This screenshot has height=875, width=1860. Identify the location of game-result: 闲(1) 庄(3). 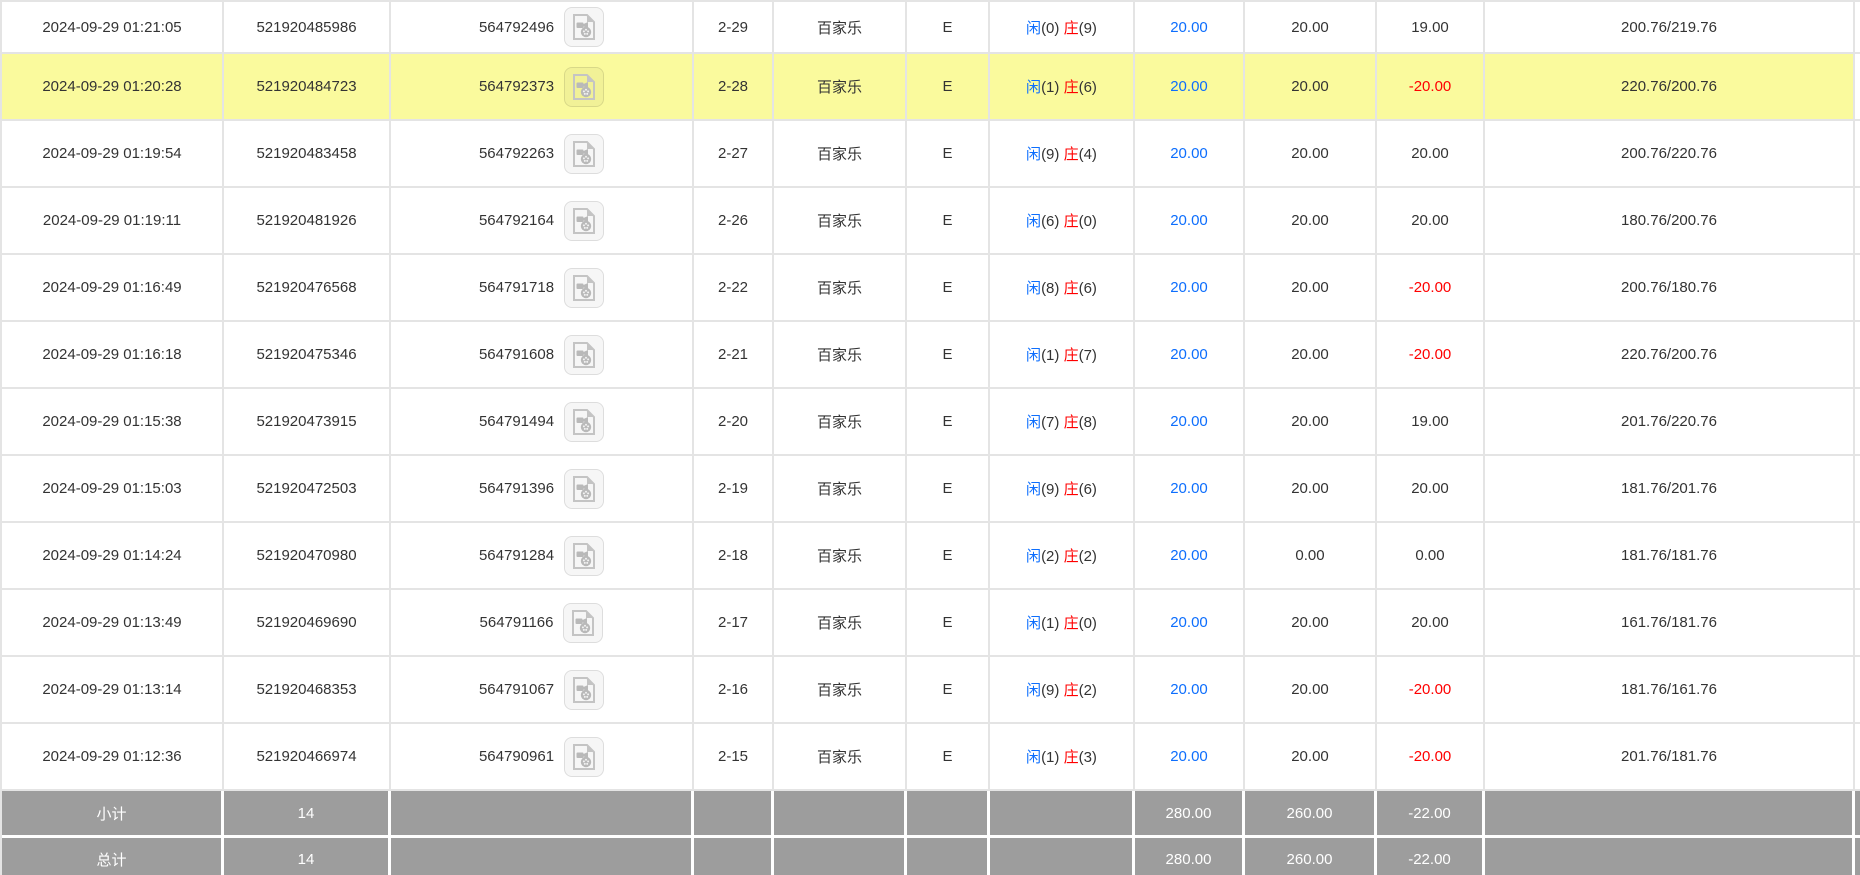
(1062, 757).